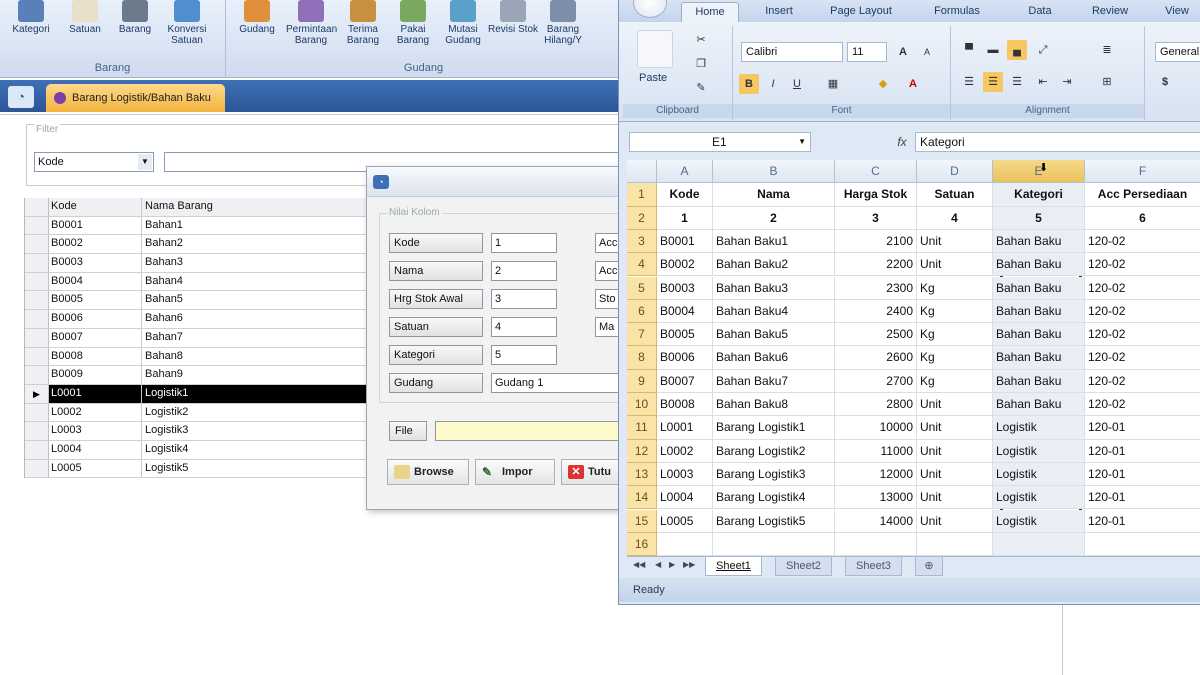 The height and width of the screenshot is (675, 1200). I want to click on chevron-down-icon: ▼, so click(802, 142).